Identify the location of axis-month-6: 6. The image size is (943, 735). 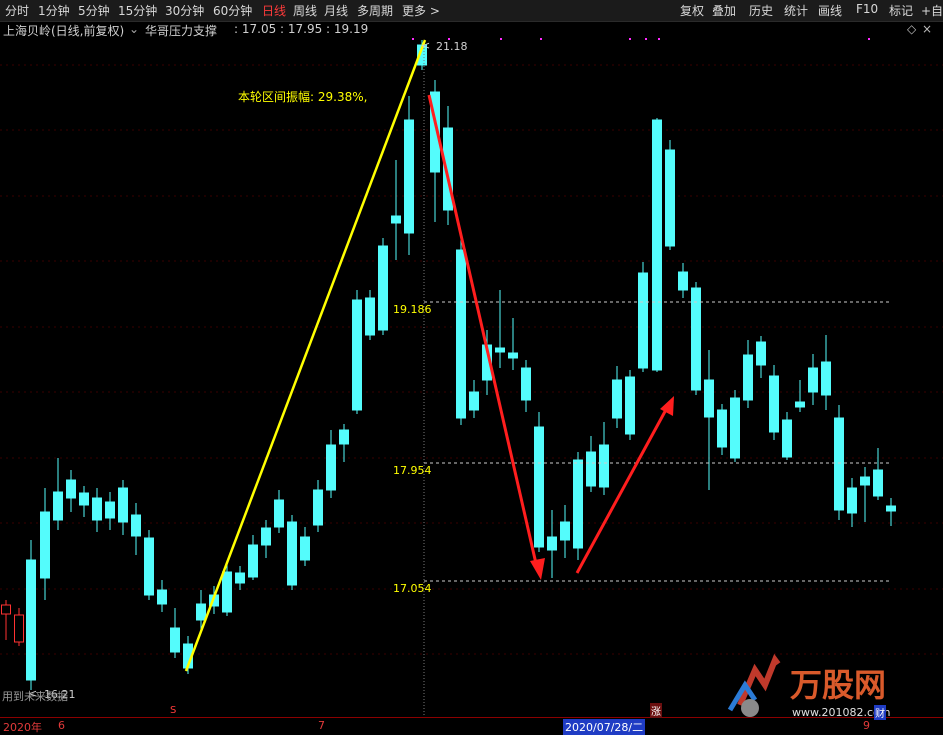
(61, 725).